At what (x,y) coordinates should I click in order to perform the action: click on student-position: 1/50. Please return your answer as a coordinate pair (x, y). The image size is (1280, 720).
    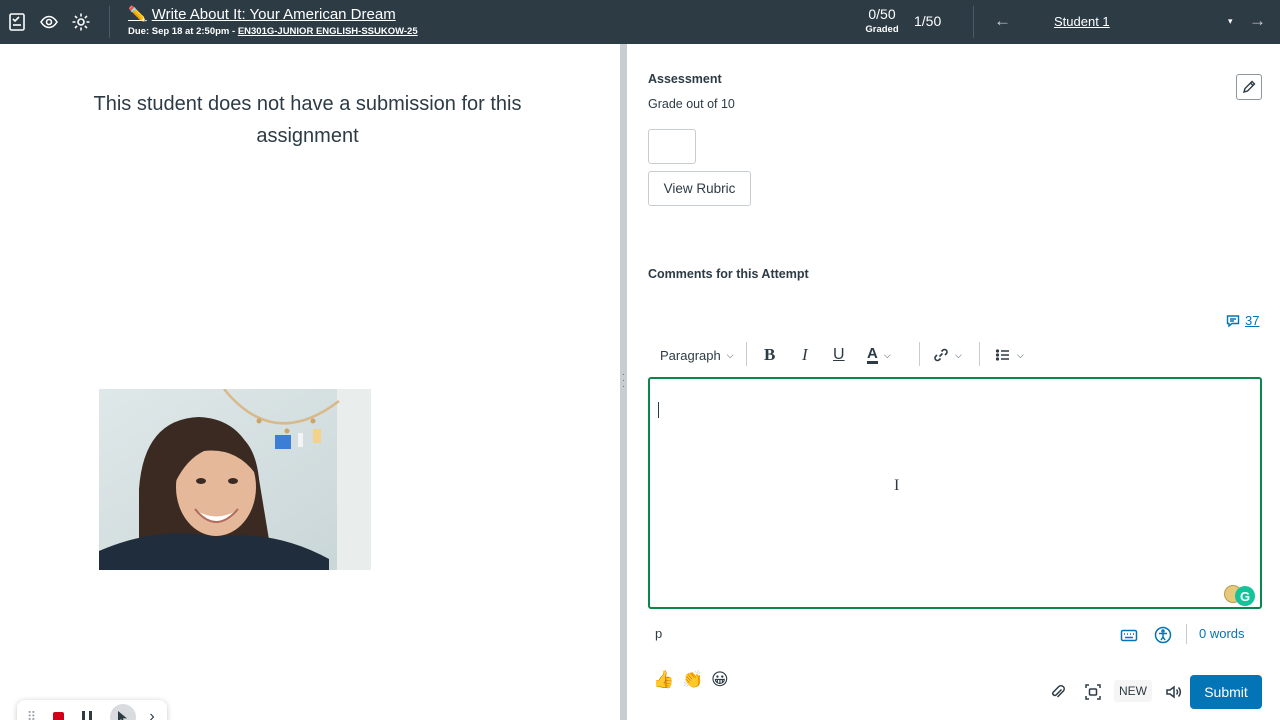
    Looking at the image, I should click on (928, 21).